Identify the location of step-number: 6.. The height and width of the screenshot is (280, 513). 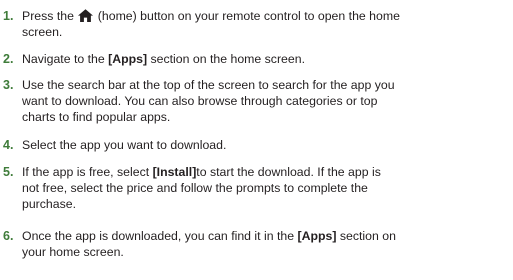
(8, 236).